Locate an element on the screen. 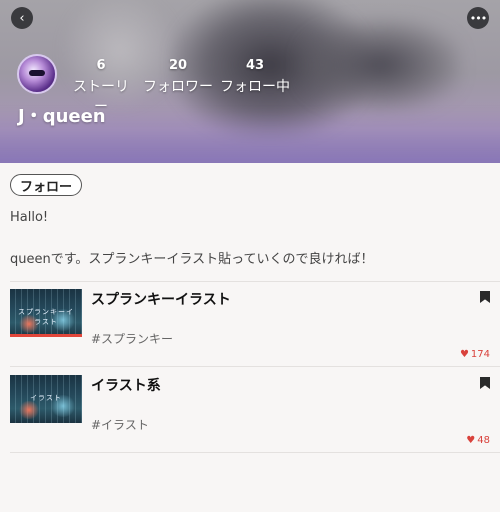 Image resolution: width=500 pixels, height=512 pixels. following-count: 43 is located at coordinates (255, 65).